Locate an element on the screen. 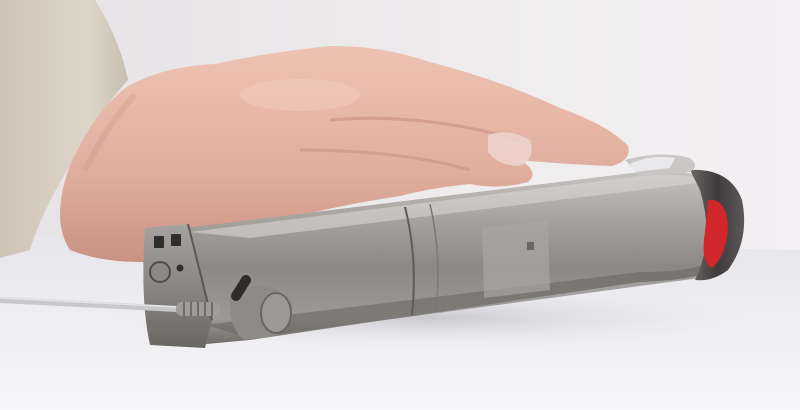 The width and height of the screenshot is (800, 410). cable-strain-relief is located at coordinates (198, 309).